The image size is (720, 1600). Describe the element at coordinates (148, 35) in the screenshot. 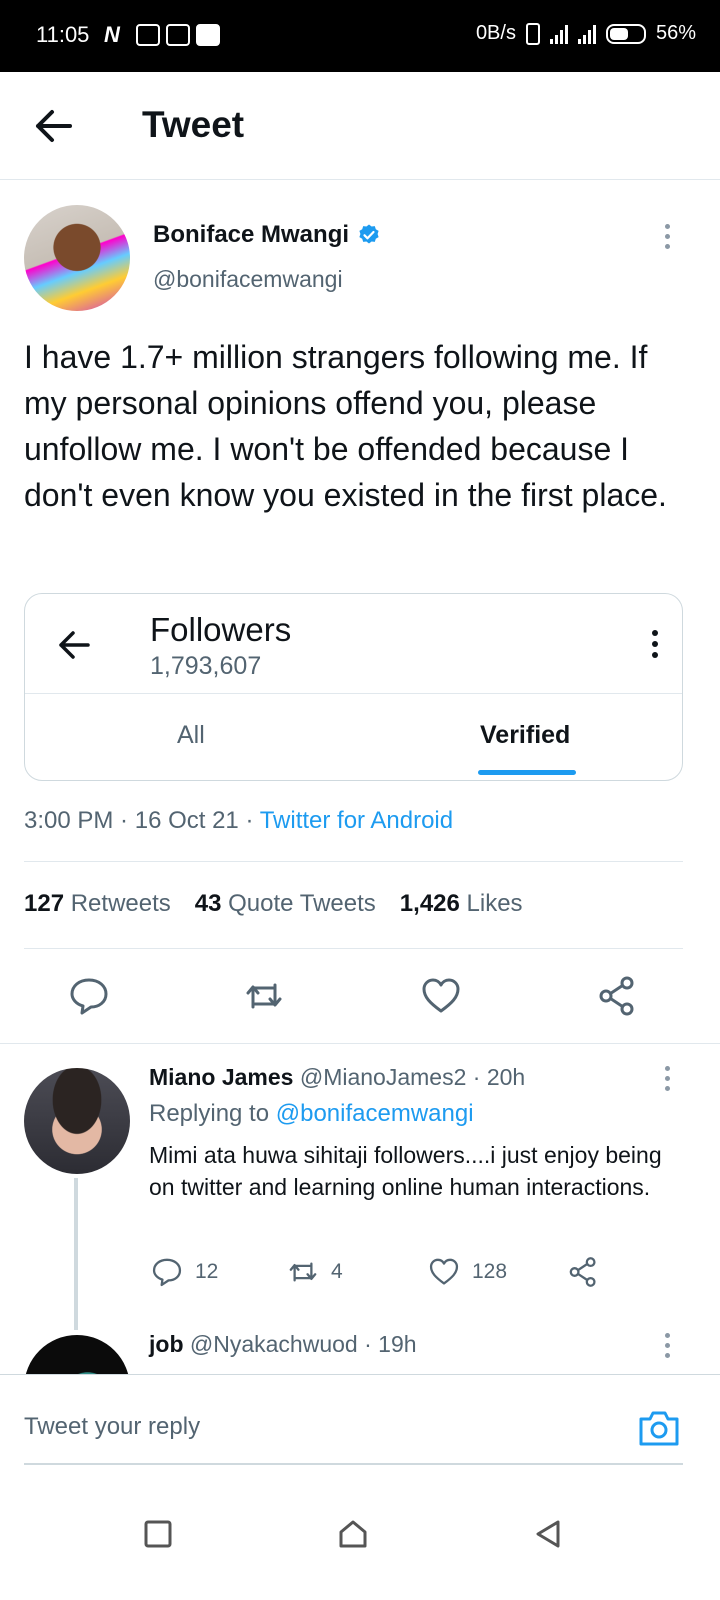

I see `gallery-icon` at that location.